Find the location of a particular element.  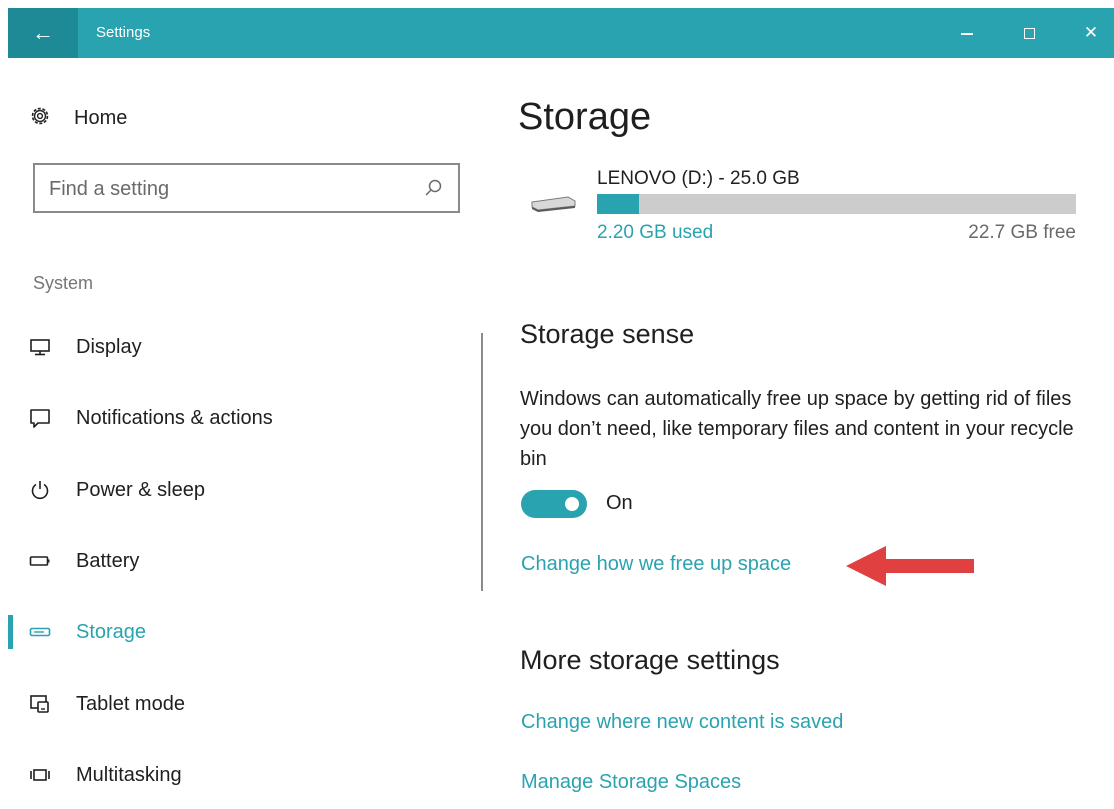

minimize-button is located at coordinates (967, 33).